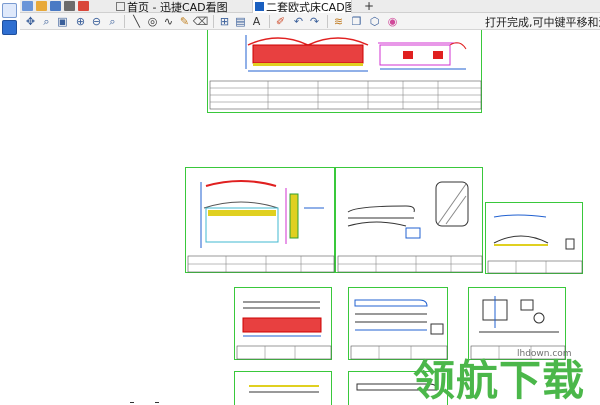 This screenshot has width=600, height=405. Describe the element at coordinates (62, 21) in the screenshot. I see `zoom-window-icon: ▣` at that location.